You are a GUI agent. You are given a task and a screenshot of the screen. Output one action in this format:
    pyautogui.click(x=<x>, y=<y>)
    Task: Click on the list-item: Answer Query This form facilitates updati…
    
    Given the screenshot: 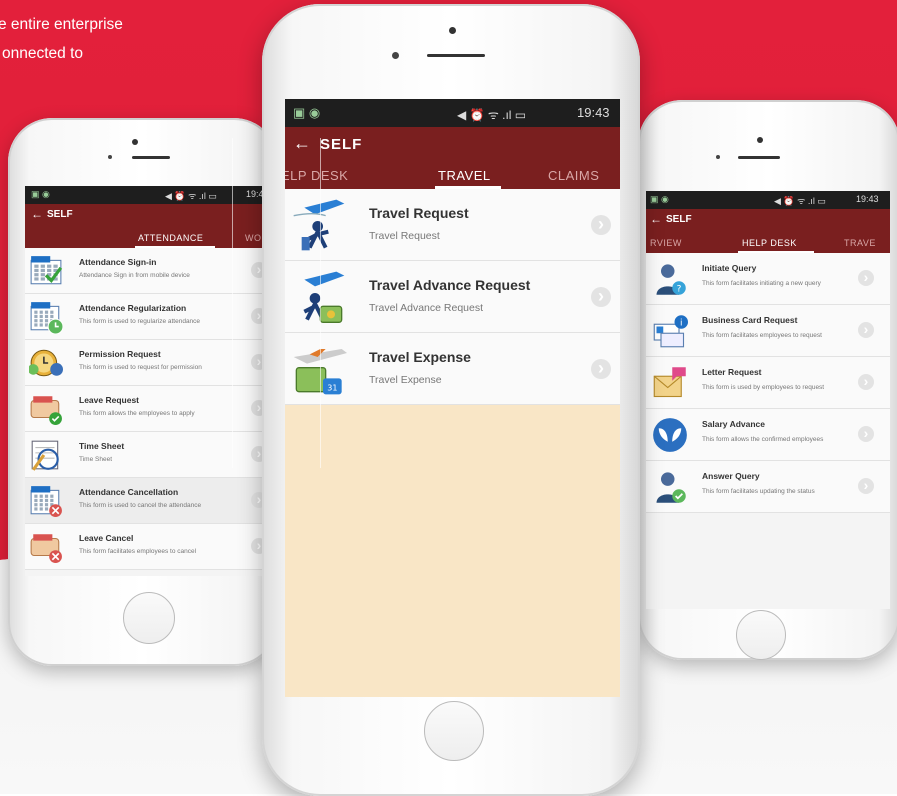 What is the action you would take?
    pyautogui.click(x=768, y=487)
    